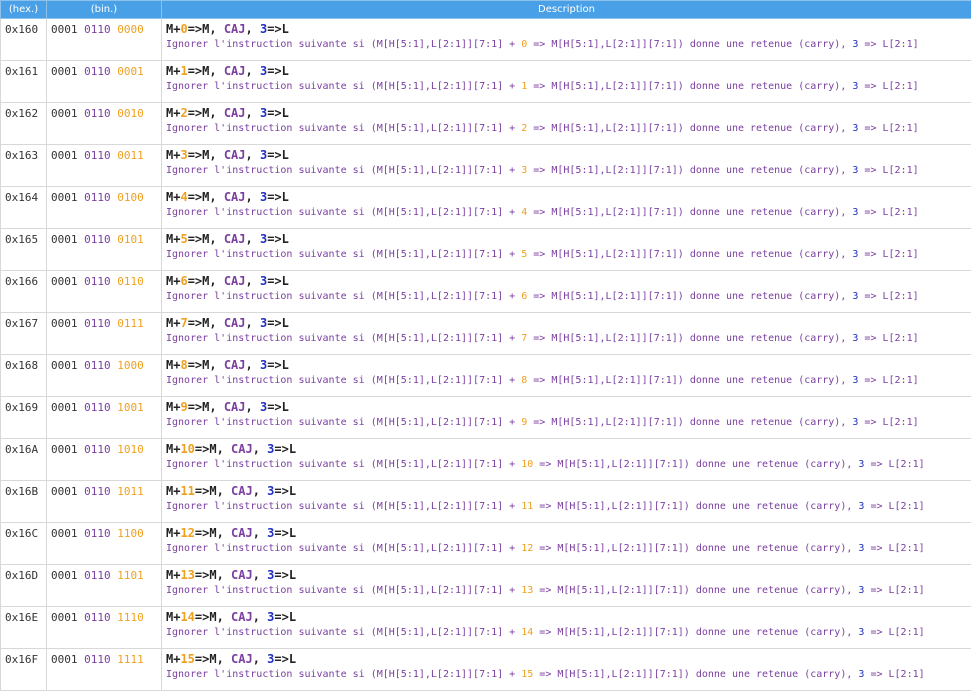  What do you see at coordinates (566, 281) in the screenshot?
I see `mnemonic-line: M+6=>M, CAJ, 3=>L` at bounding box center [566, 281].